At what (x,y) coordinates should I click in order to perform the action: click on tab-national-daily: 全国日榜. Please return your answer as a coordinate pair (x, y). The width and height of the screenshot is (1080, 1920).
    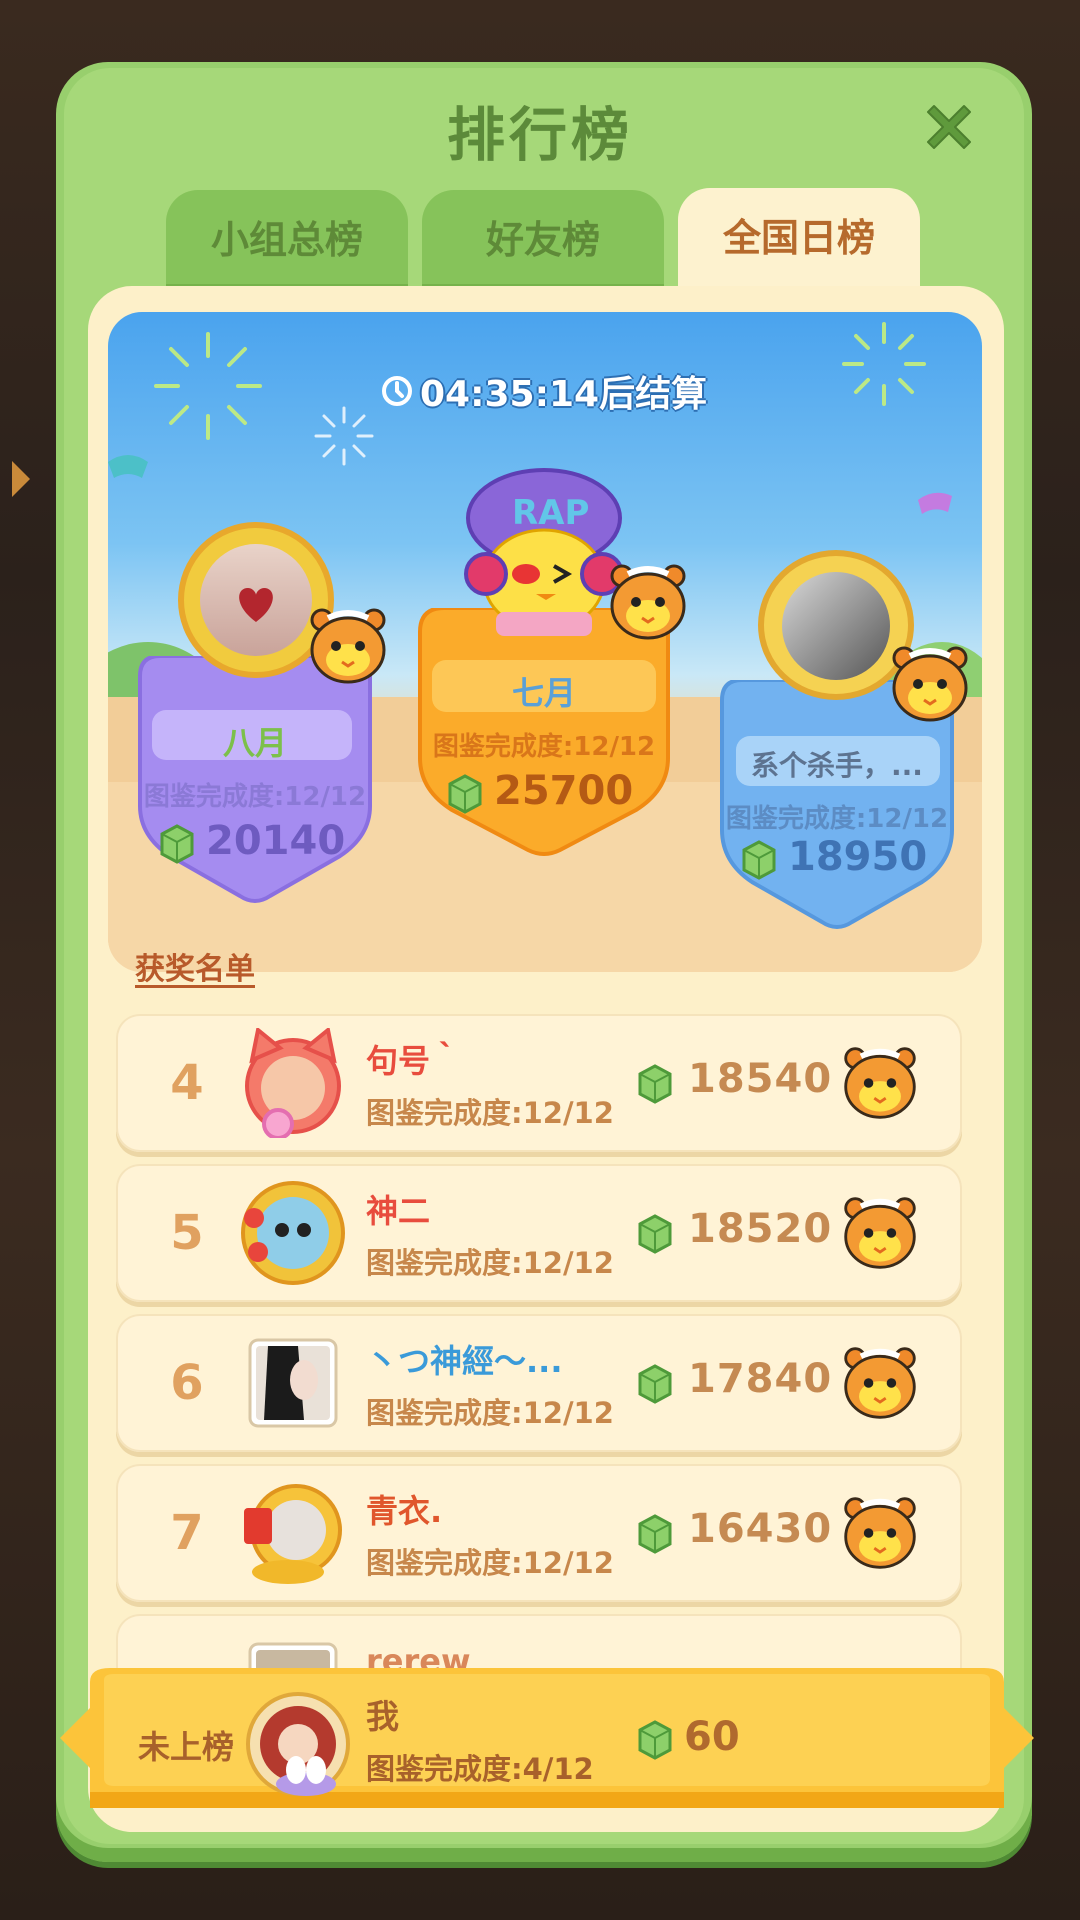
    Looking at the image, I should click on (799, 240).